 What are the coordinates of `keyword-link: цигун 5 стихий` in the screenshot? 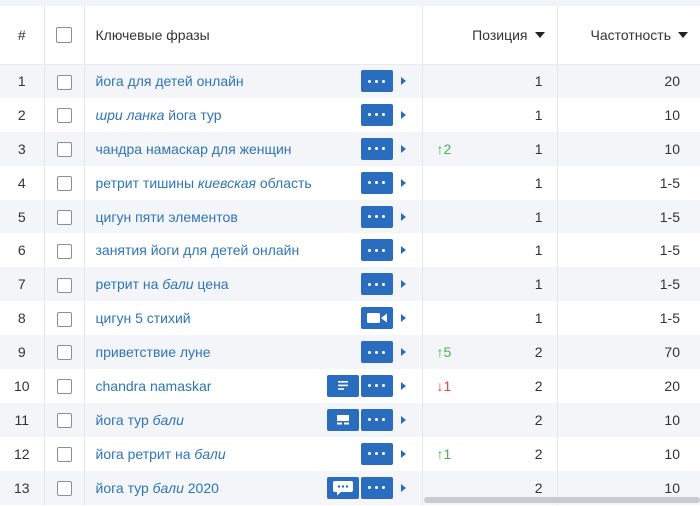 It's located at (143, 318).